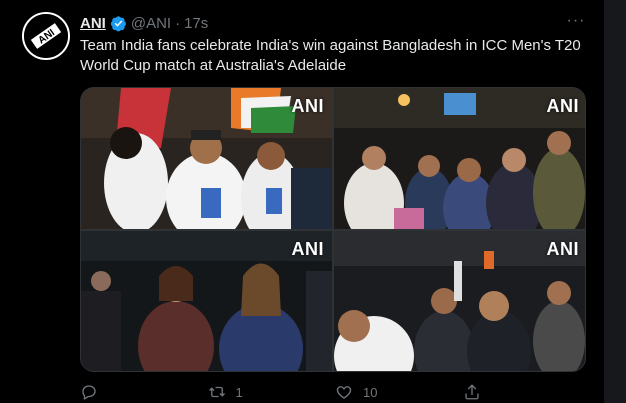  I want to click on tweet-header: ANI @ANI · 17s, so click(144, 23).